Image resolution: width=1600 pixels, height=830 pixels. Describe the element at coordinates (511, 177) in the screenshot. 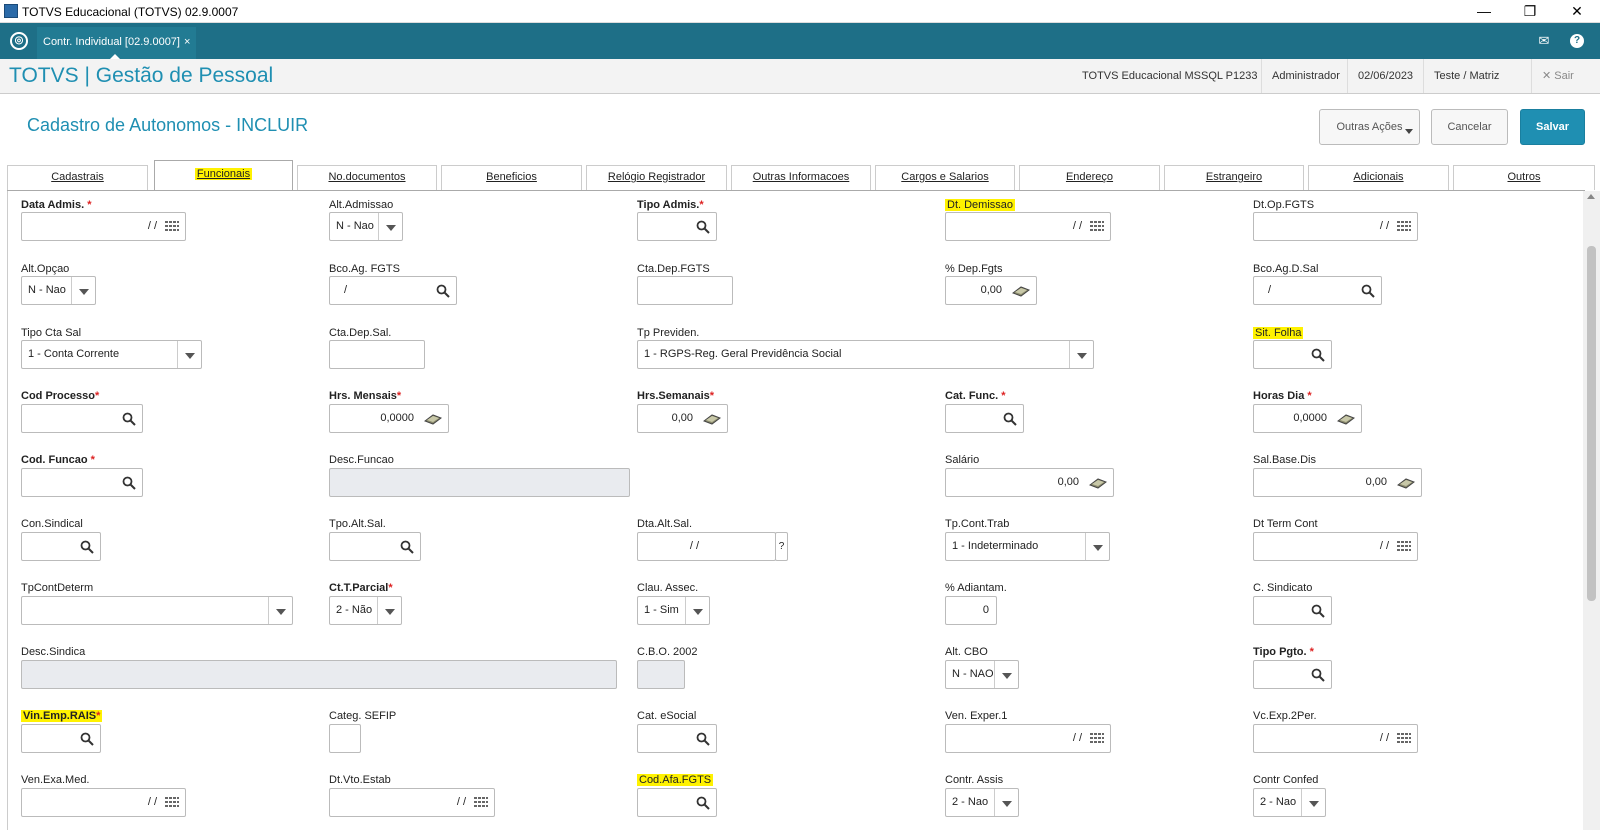

I see `tab-beneficios: Beneficios` at that location.